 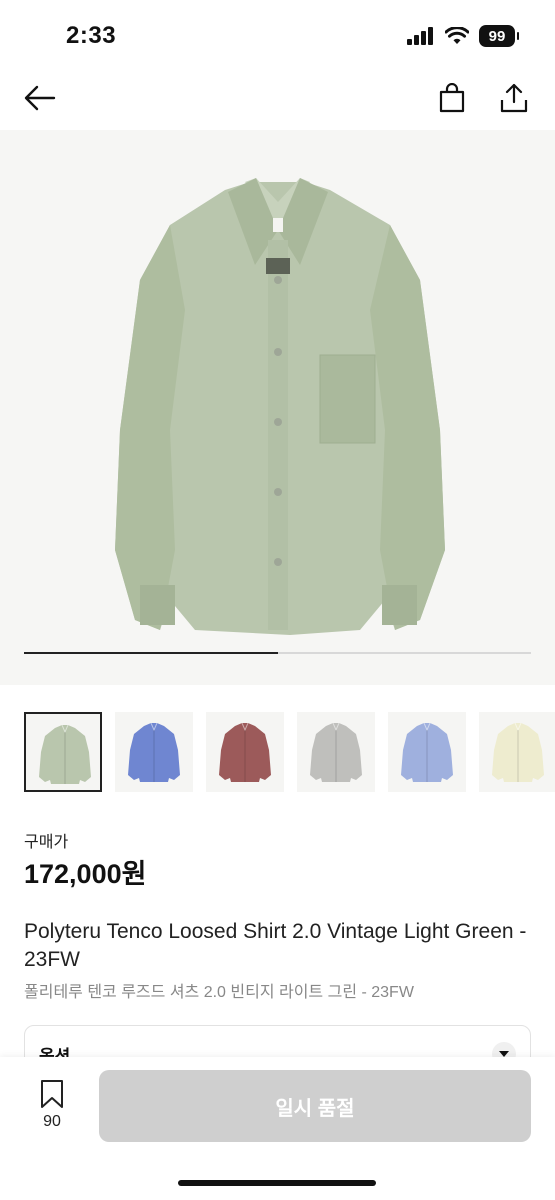 What do you see at coordinates (277, 1183) in the screenshot?
I see `home-indicator` at bounding box center [277, 1183].